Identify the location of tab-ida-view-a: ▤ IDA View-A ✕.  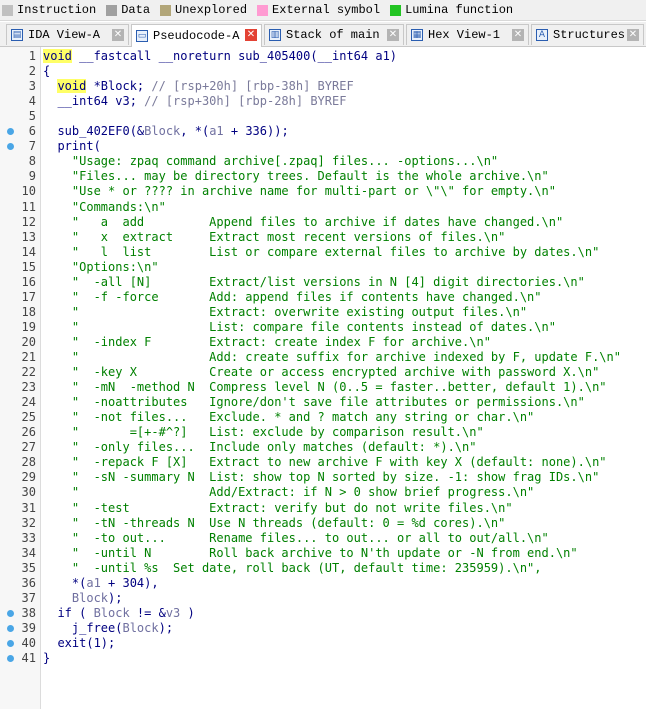
(67, 34).